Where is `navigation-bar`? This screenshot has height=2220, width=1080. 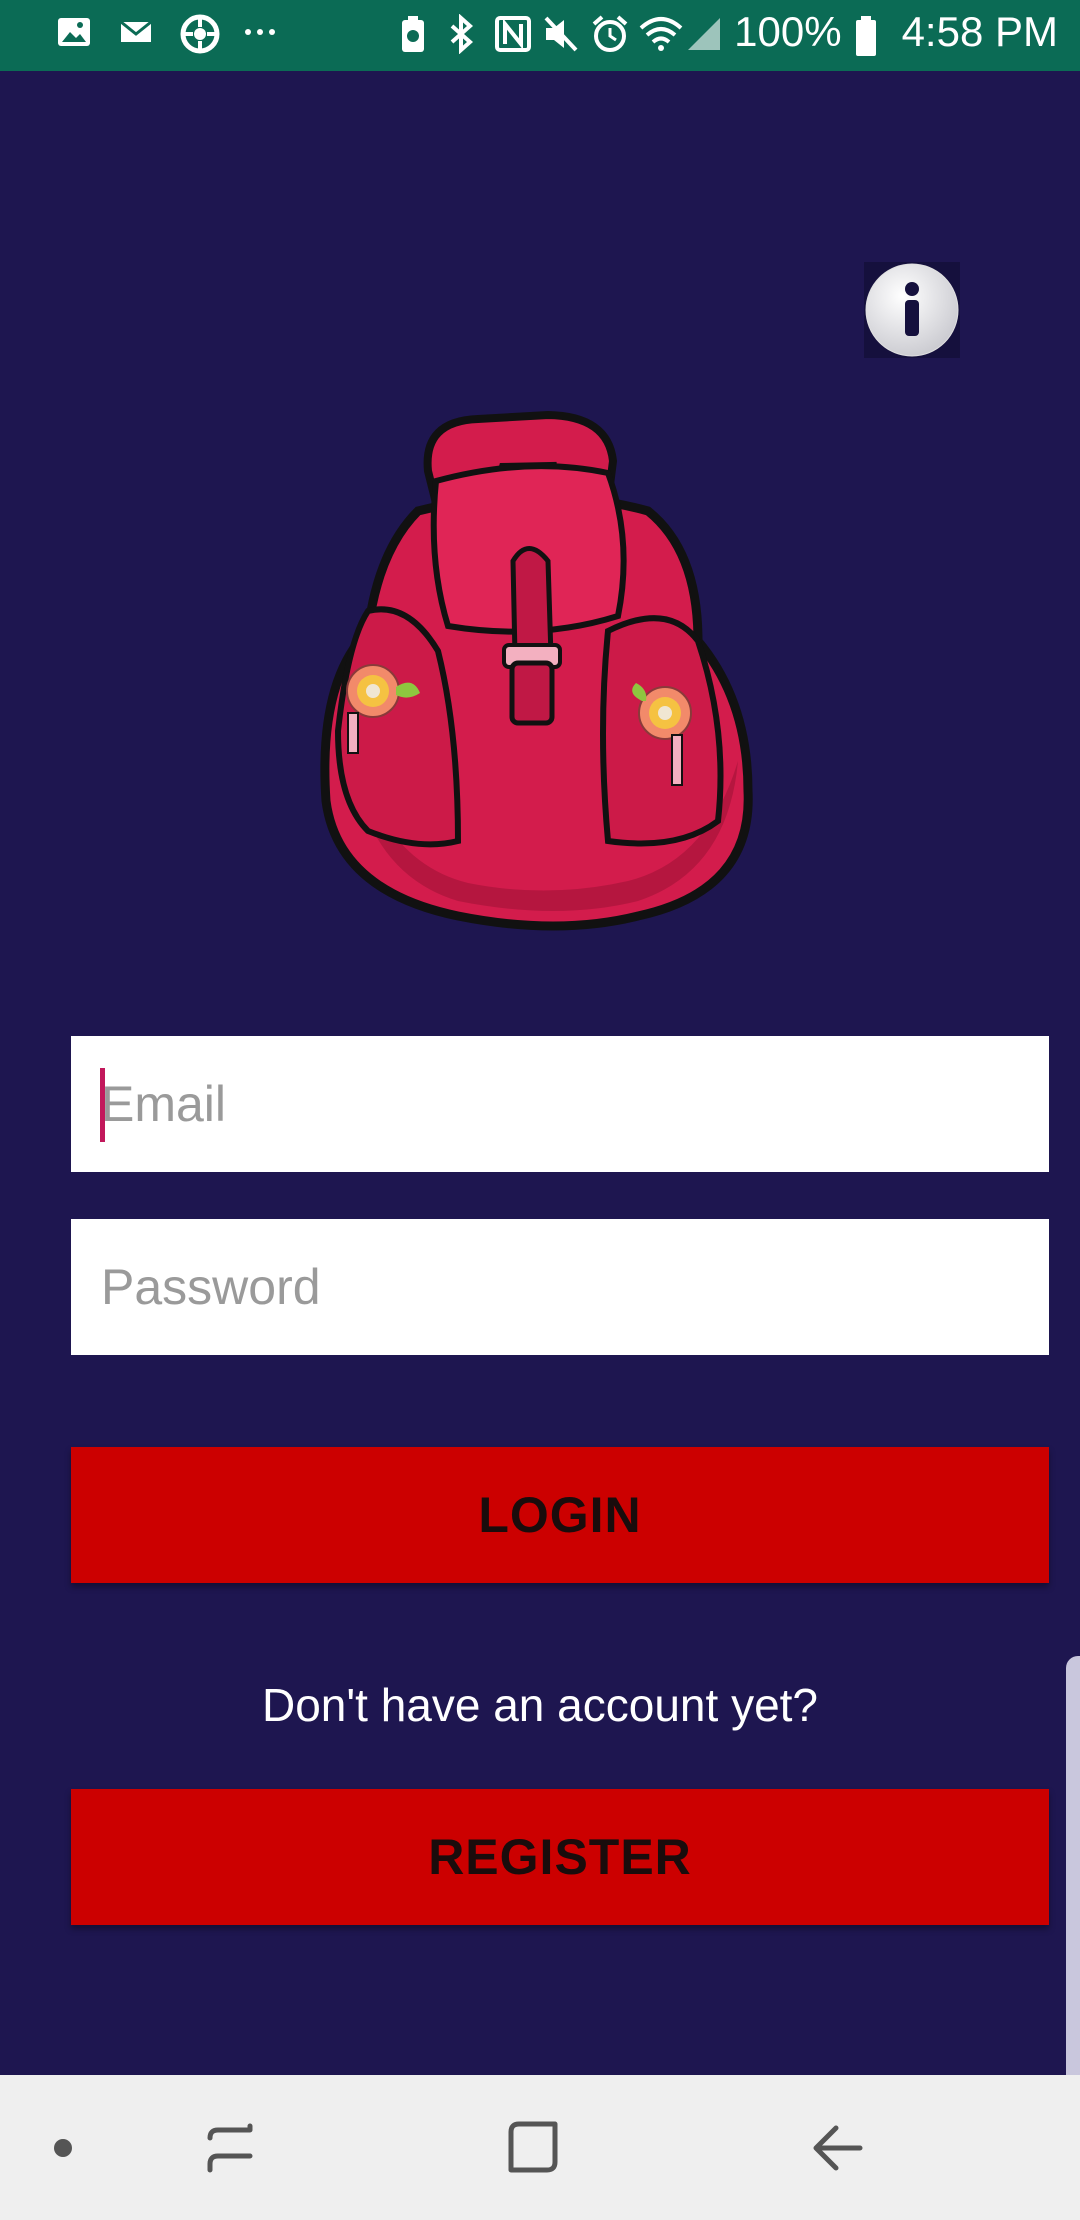
navigation-bar is located at coordinates (540, 2147).